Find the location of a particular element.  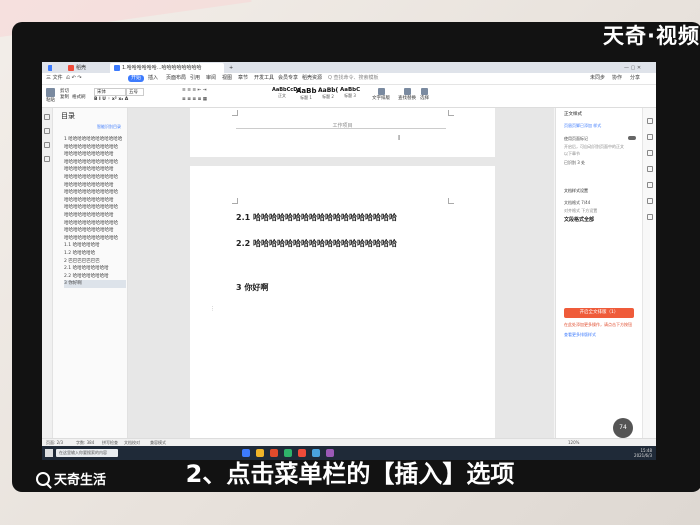

tab-document: 1.哈哈哈哈哈哈...哈哈哈哈哈哈哈哈 is located at coordinates (167, 68).